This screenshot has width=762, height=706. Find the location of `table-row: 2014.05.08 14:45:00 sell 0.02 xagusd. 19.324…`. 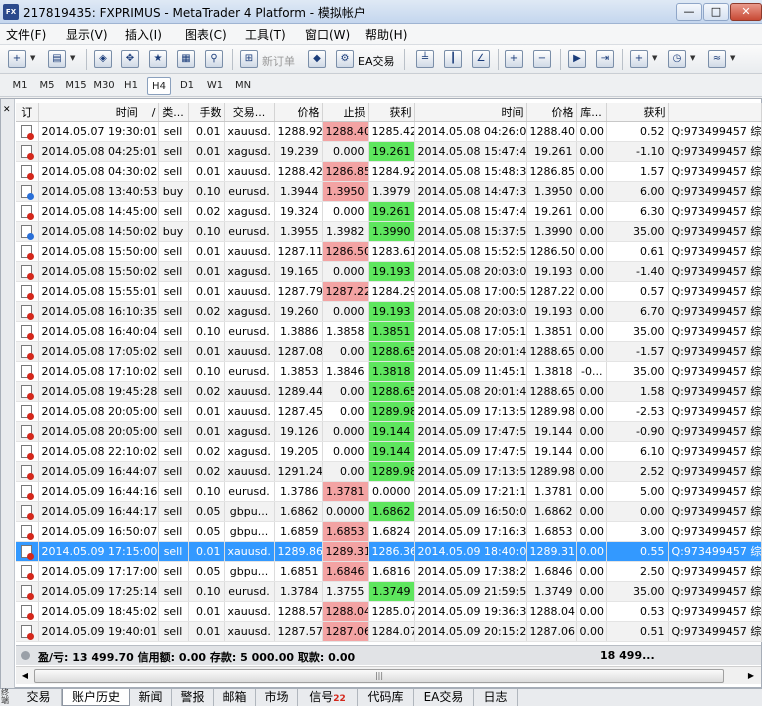

table-row: 2014.05.08 14:45:00 sell 0.02 xagusd. 19.324… is located at coordinates (389, 211).